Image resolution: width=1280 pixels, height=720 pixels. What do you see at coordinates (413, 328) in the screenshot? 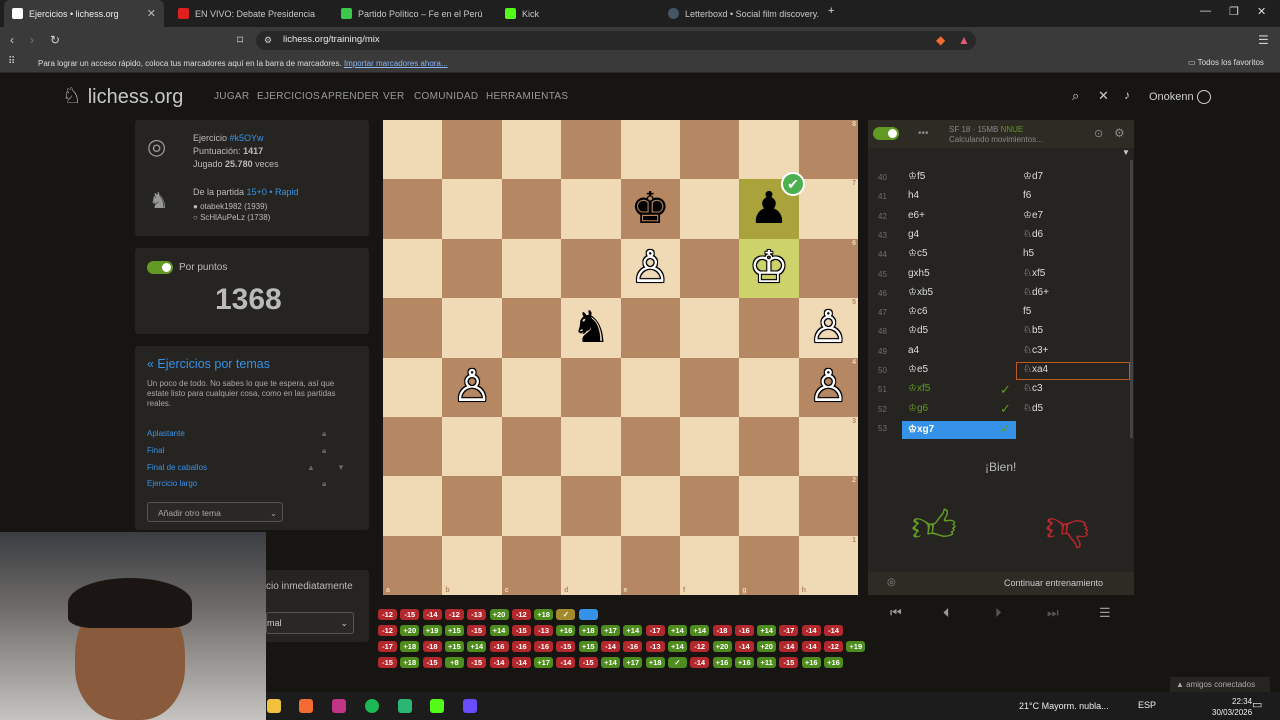
I see `square-a5` at bounding box center [413, 328].